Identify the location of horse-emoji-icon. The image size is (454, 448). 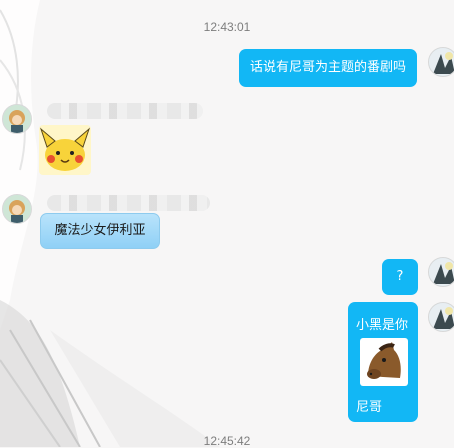
(384, 362).